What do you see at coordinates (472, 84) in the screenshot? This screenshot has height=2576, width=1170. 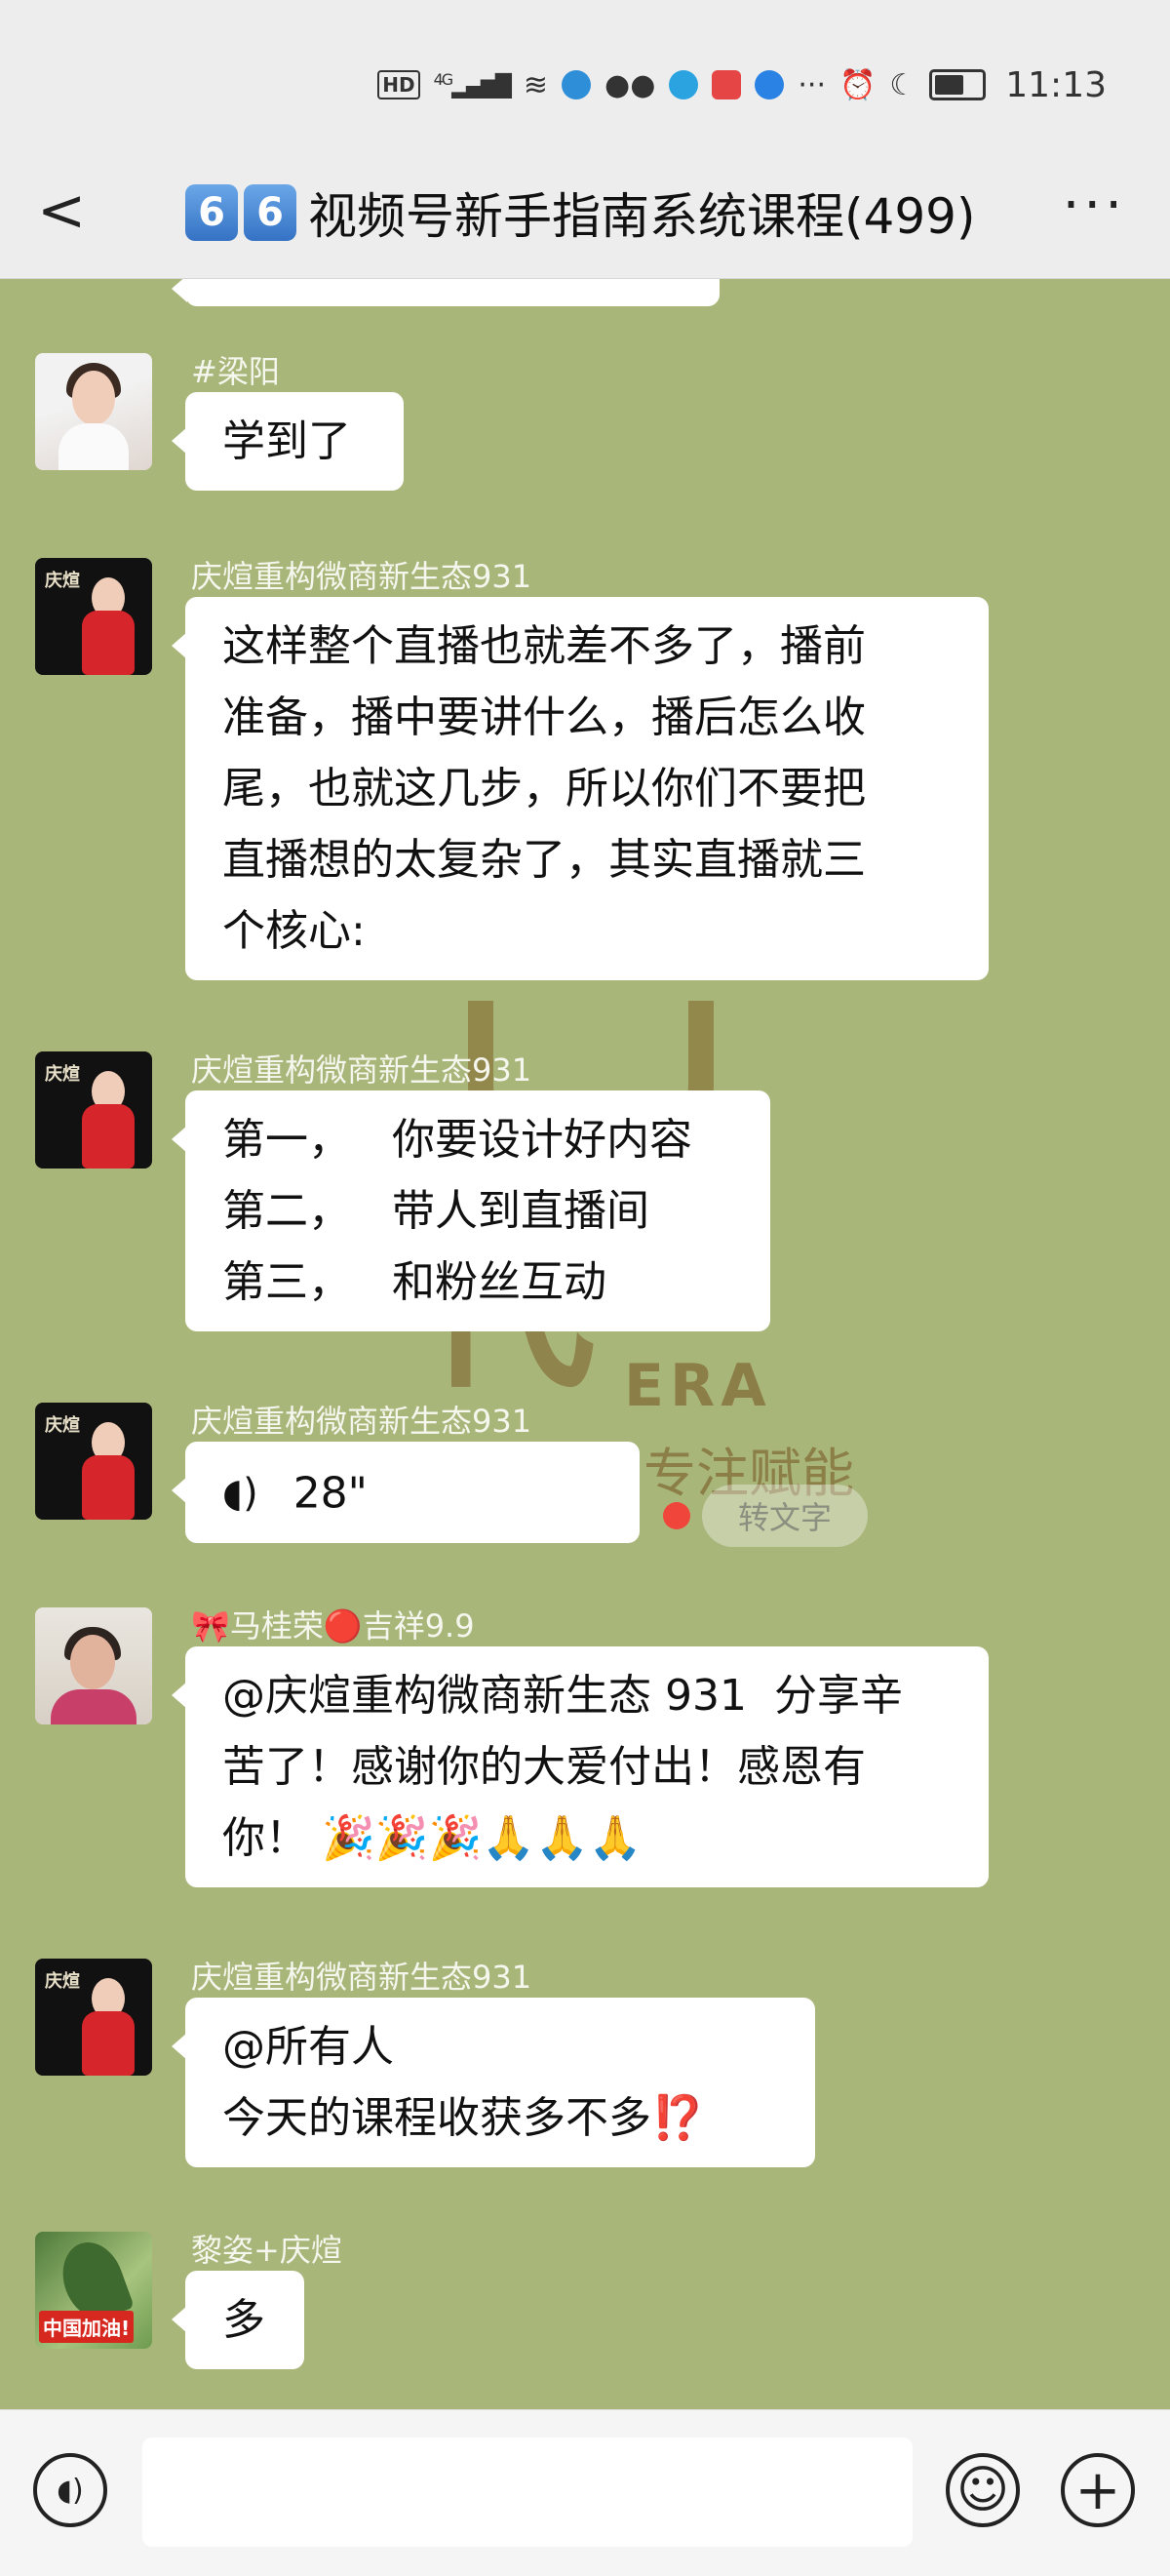 I see `signal-icon: 4G▂▄▆█` at bounding box center [472, 84].